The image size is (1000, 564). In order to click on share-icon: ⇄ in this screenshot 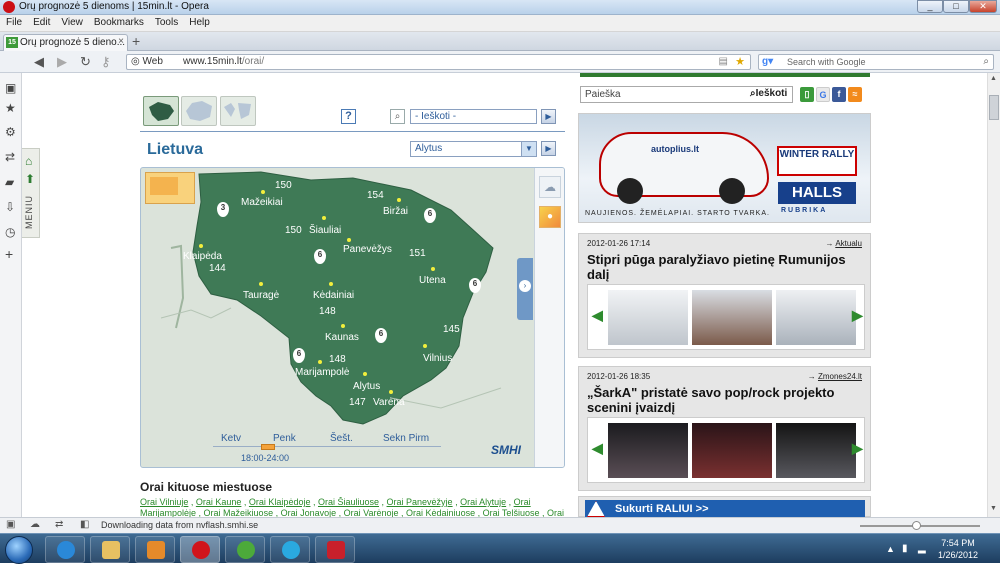, I will do `click(10, 157)`.